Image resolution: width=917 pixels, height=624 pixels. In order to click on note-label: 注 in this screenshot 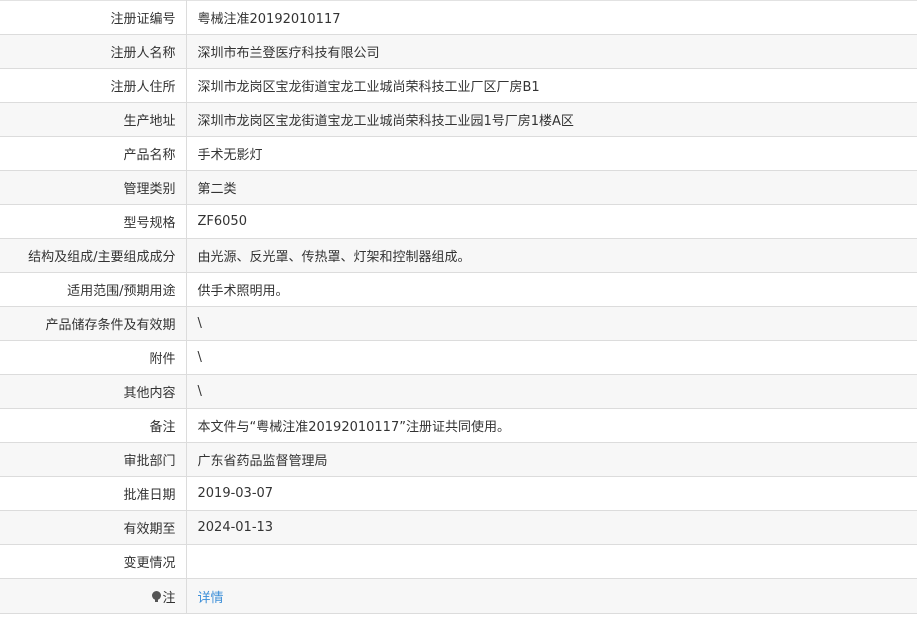, I will do `click(169, 598)`.